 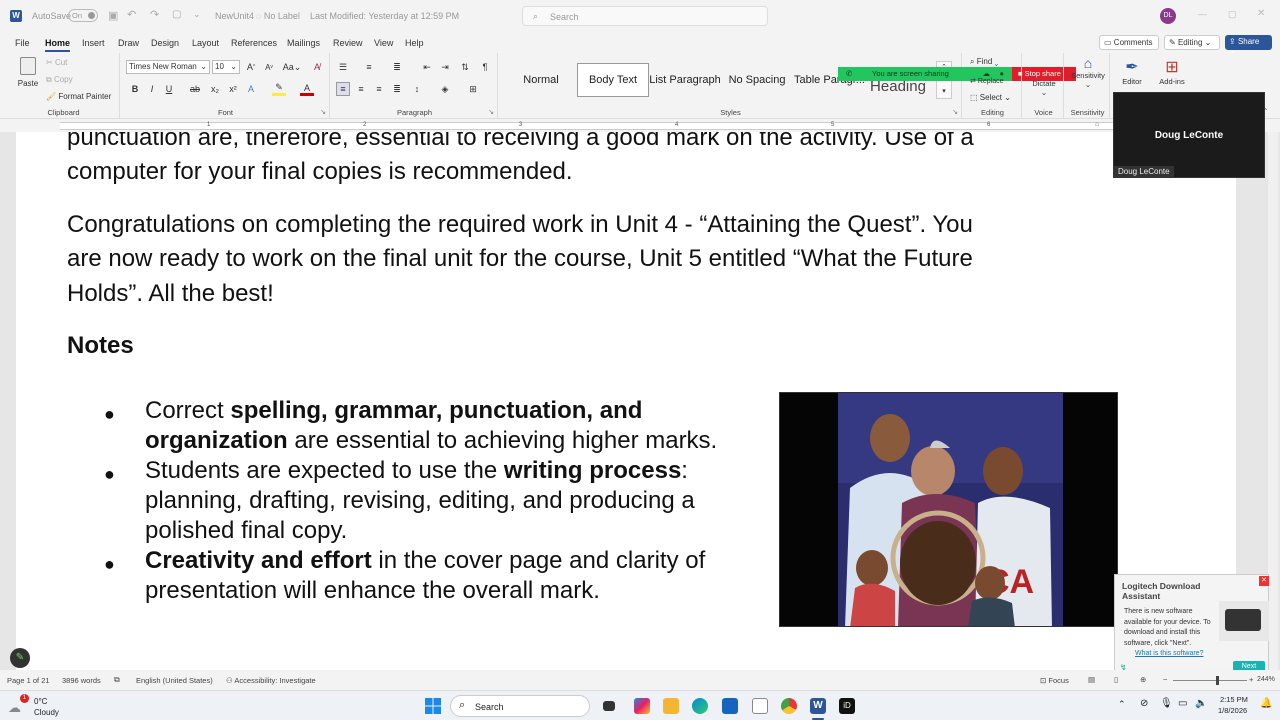 What do you see at coordinates (445, 67) in the screenshot?
I see `increase-indent-icon: ⇥` at bounding box center [445, 67].